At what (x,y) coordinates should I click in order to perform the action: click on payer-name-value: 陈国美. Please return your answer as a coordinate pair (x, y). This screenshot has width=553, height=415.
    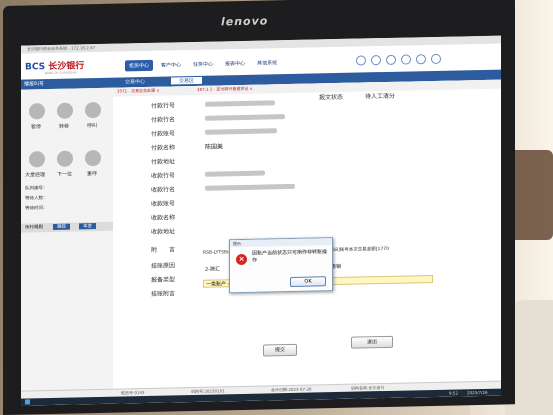
    Looking at the image, I should click on (214, 147).